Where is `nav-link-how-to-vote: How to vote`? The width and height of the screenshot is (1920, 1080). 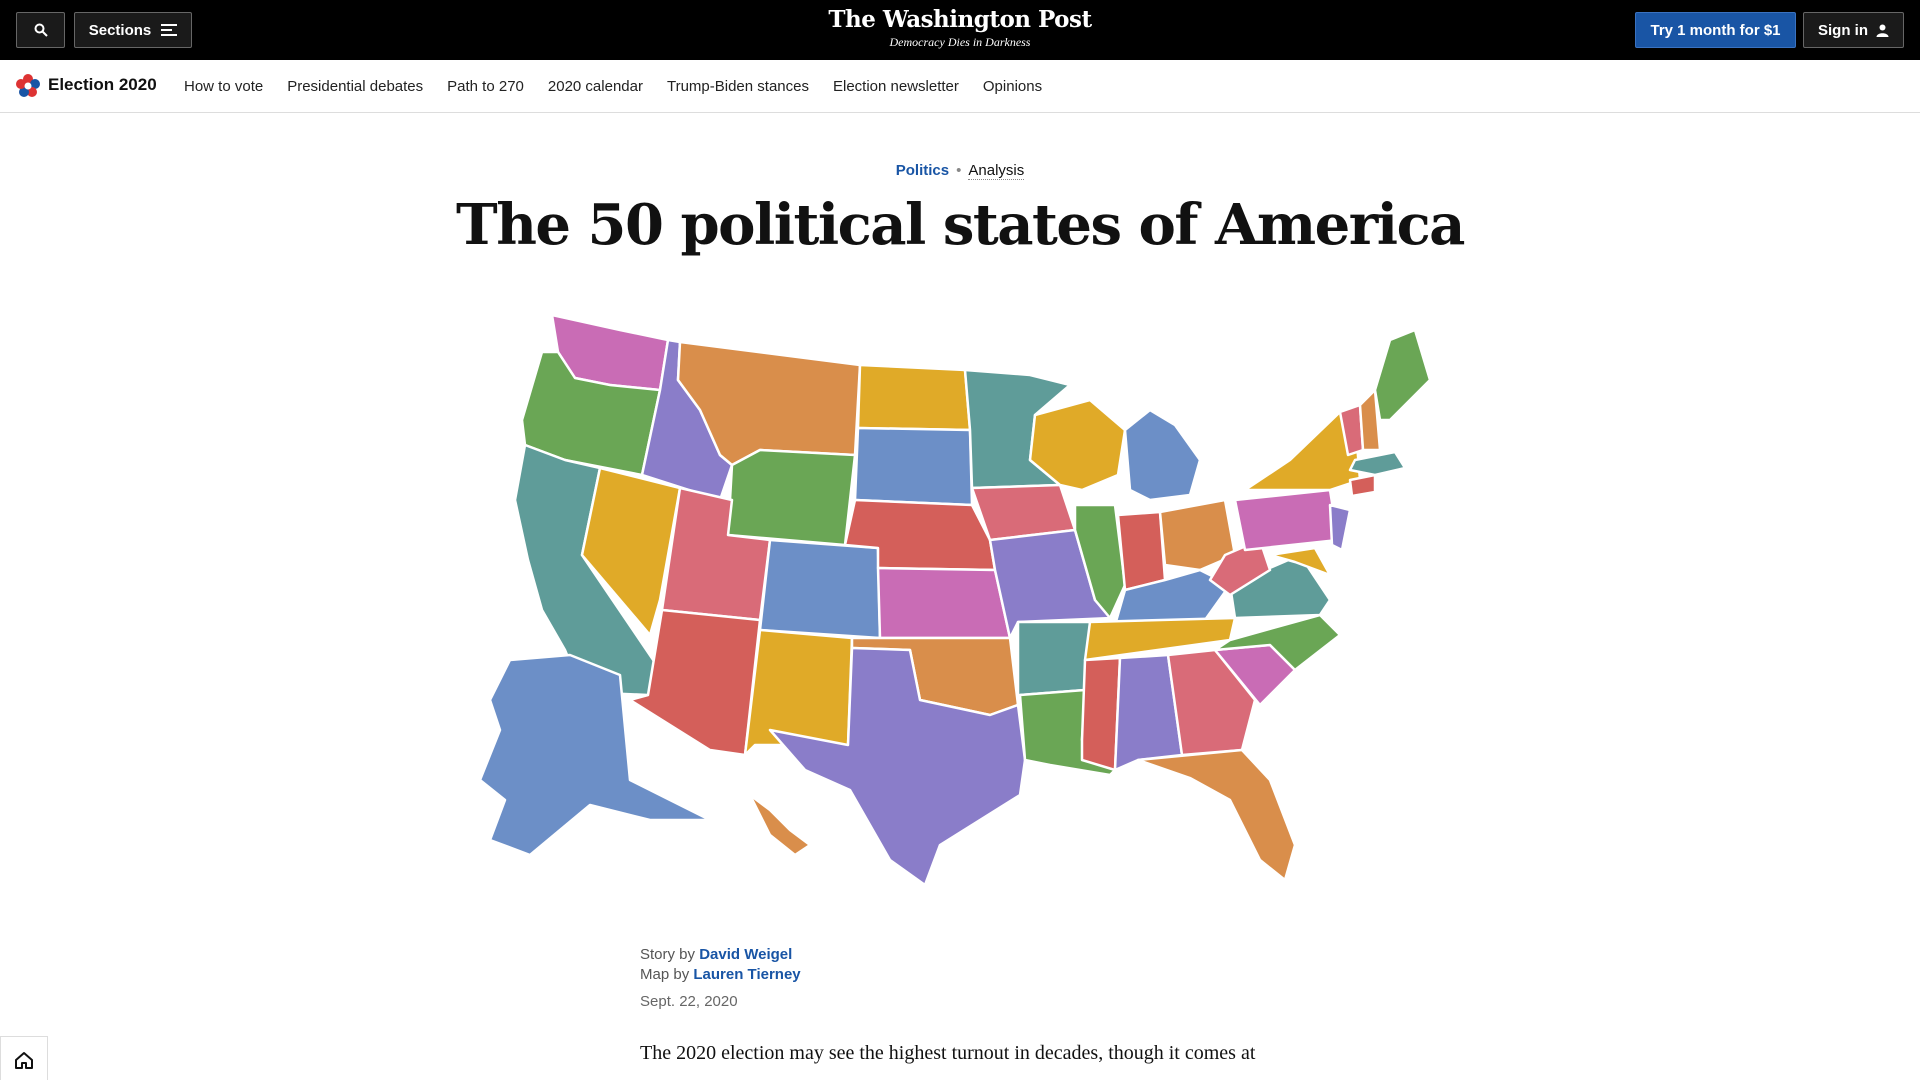 nav-link-how-to-vote: How to vote is located at coordinates (223, 86).